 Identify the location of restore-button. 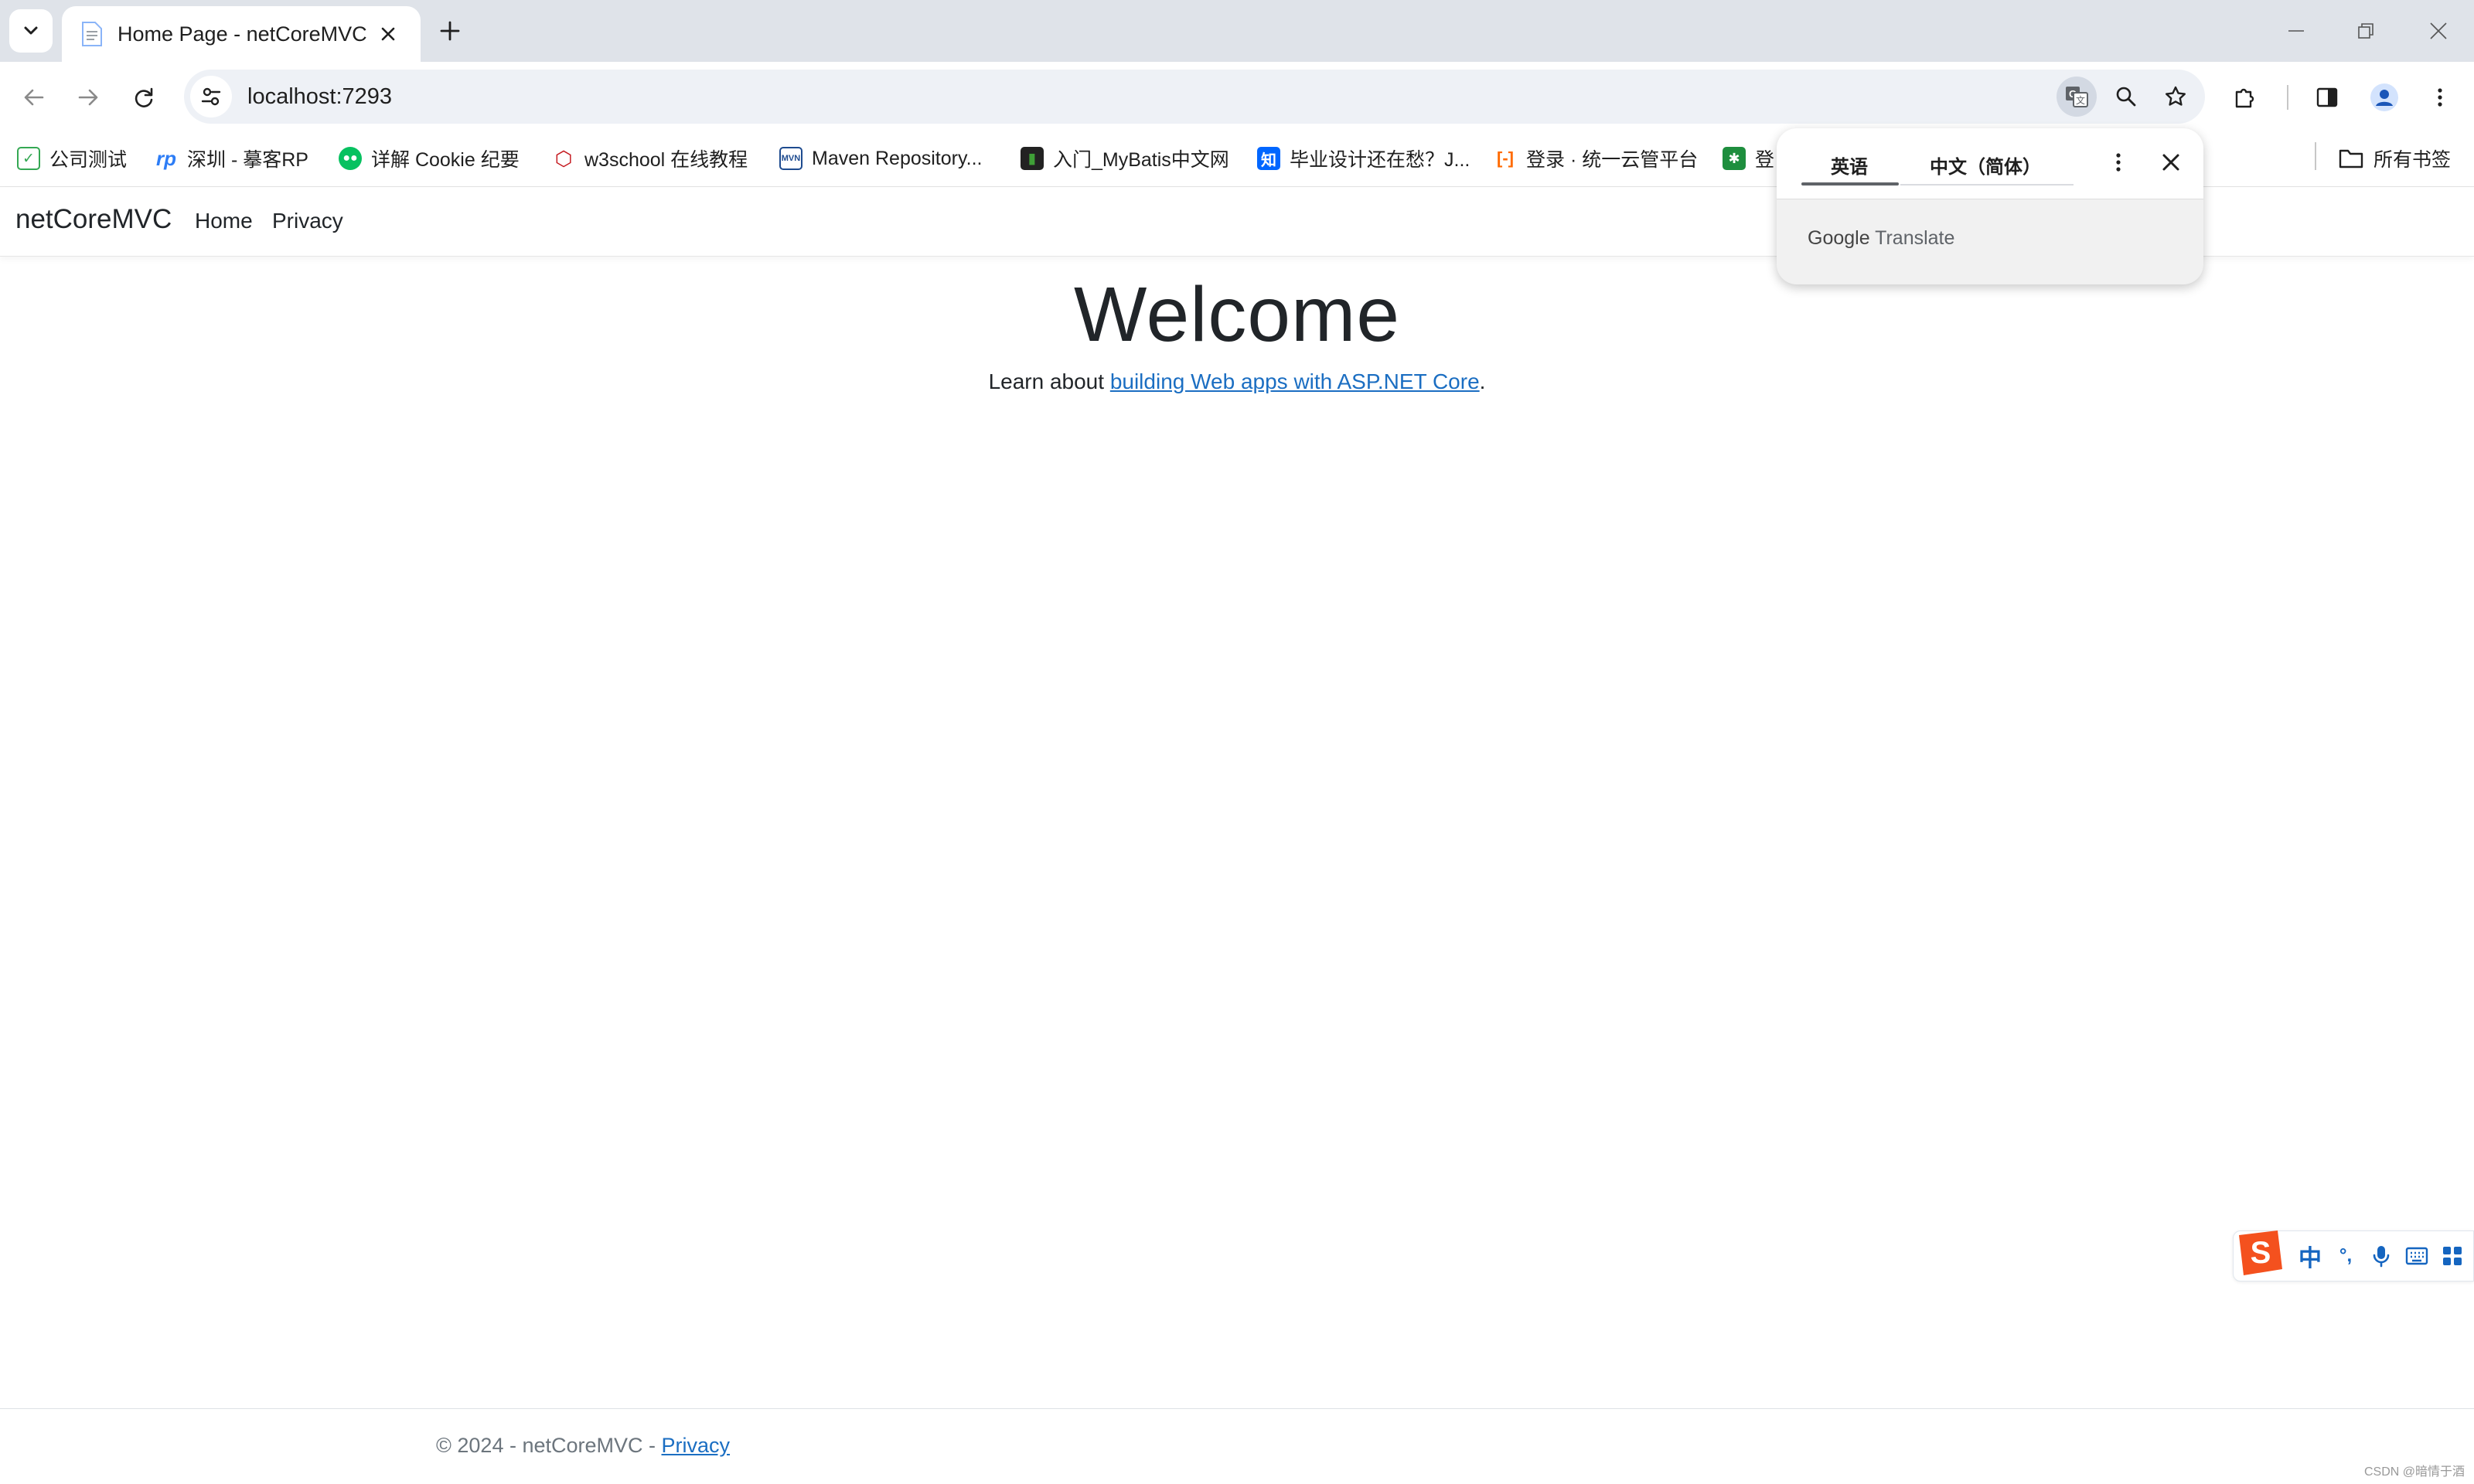
(2366, 31).